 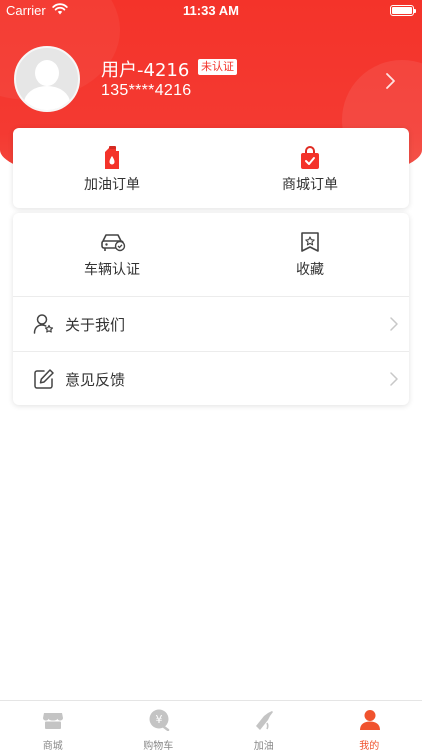 What do you see at coordinates (310, 242) in the screenshot?
I see `bookmark-star-icon` at bounding box center [310, 242].